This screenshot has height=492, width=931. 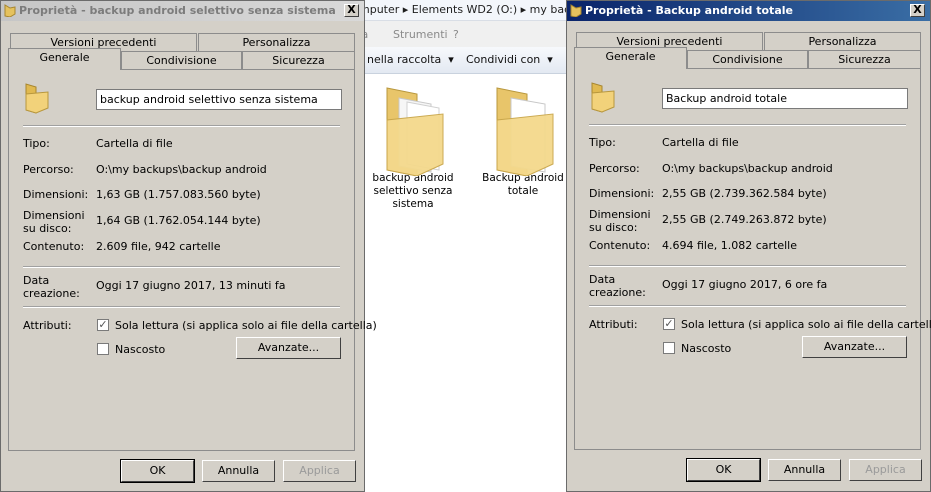 What do you see at coordinates (689, 10) in the screenshot?
I see `window-title: Proprietà - Backup android totale` at bounding box center [689, 10].